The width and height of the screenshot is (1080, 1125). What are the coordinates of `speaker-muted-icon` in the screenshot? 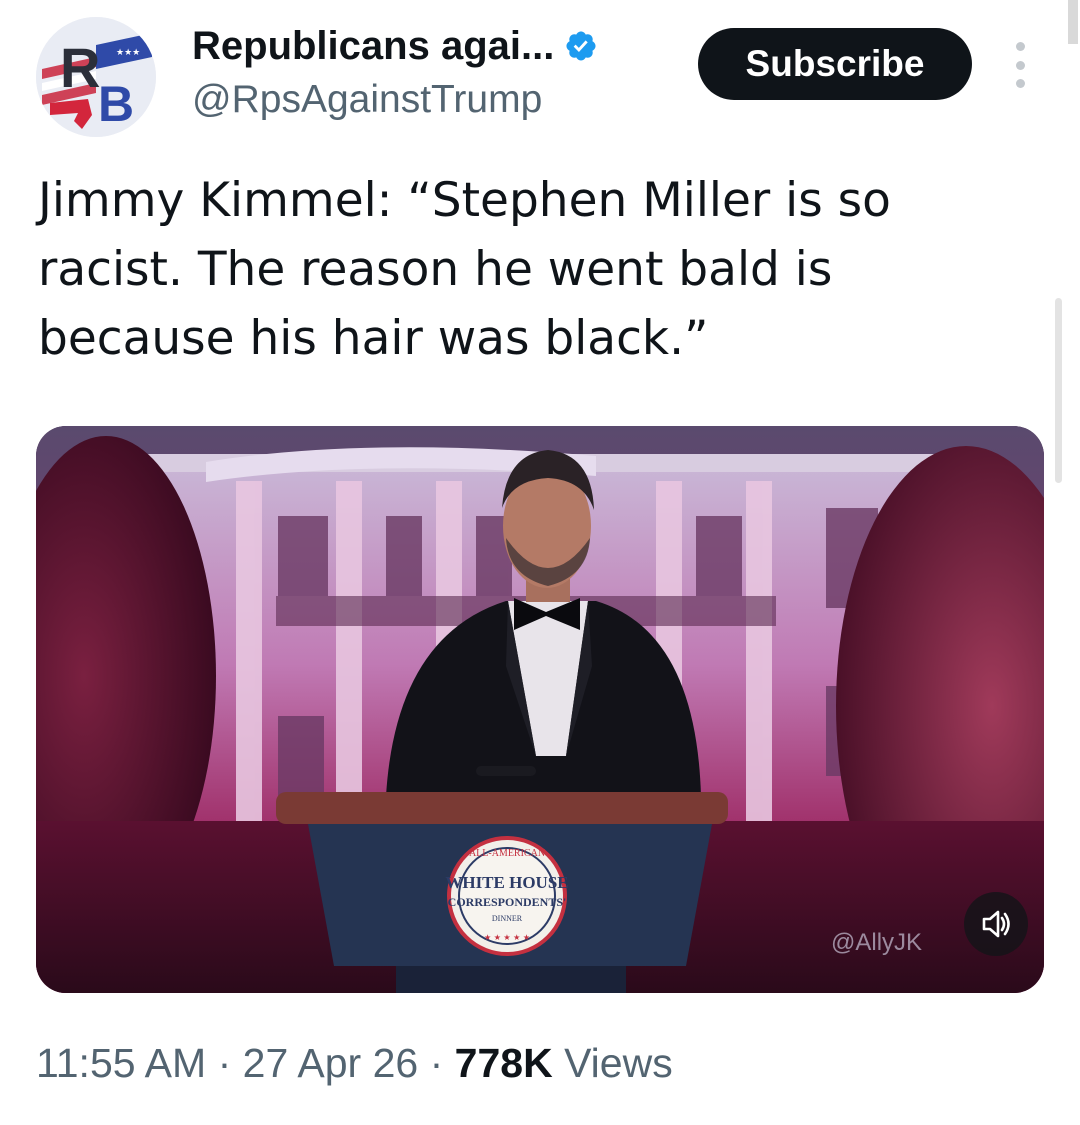 It's located at (996, 924).